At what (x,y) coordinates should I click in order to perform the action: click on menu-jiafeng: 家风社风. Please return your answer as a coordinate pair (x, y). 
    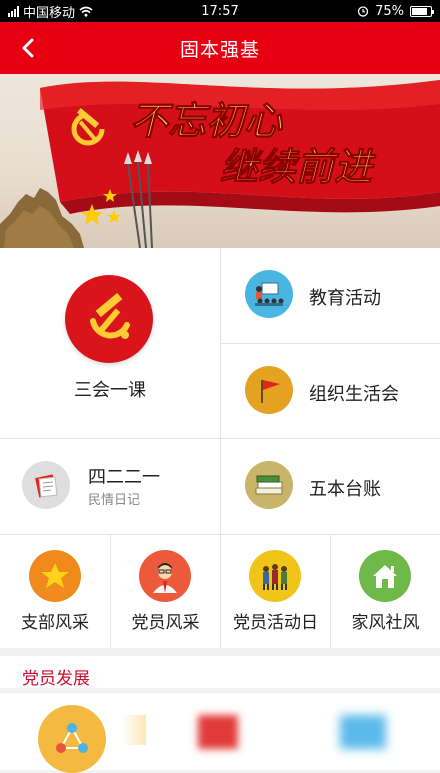
    Looking at the image, I should click on (385, 591).